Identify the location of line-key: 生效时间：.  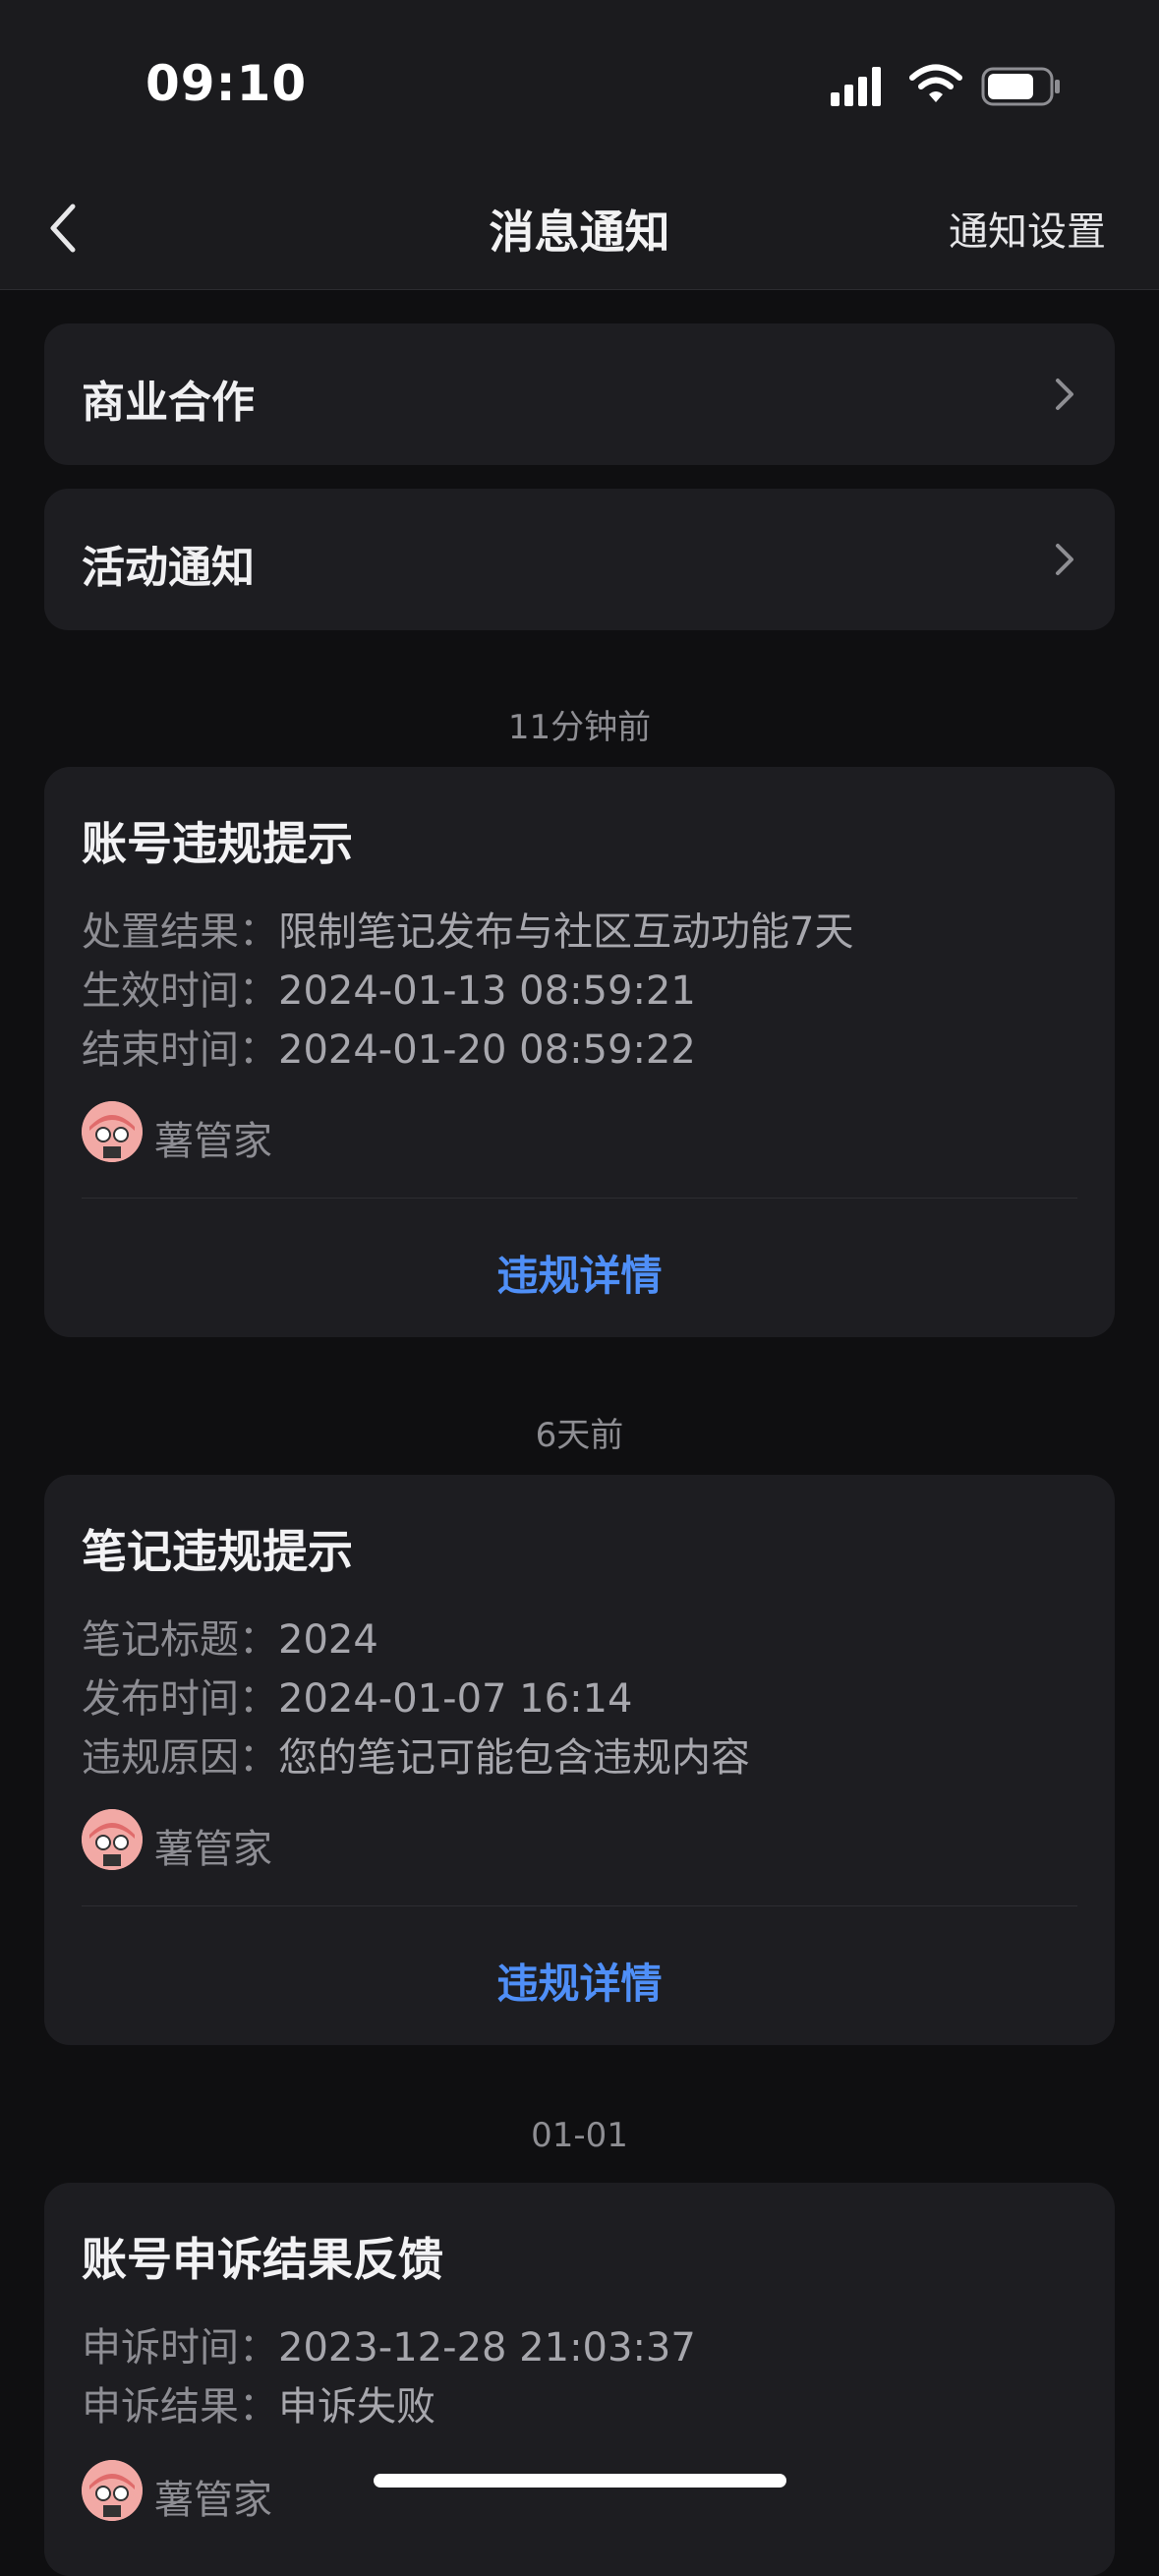
(180, 991).